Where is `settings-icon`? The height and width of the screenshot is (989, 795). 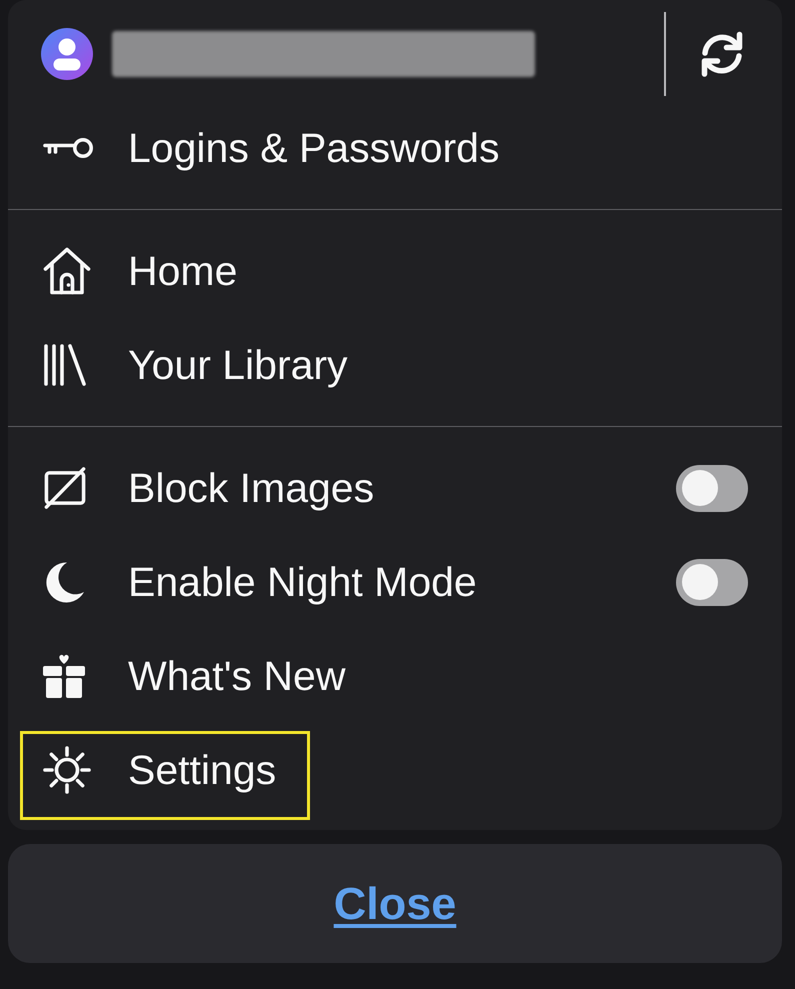
settings-icon is located at coordinates (67, 770).